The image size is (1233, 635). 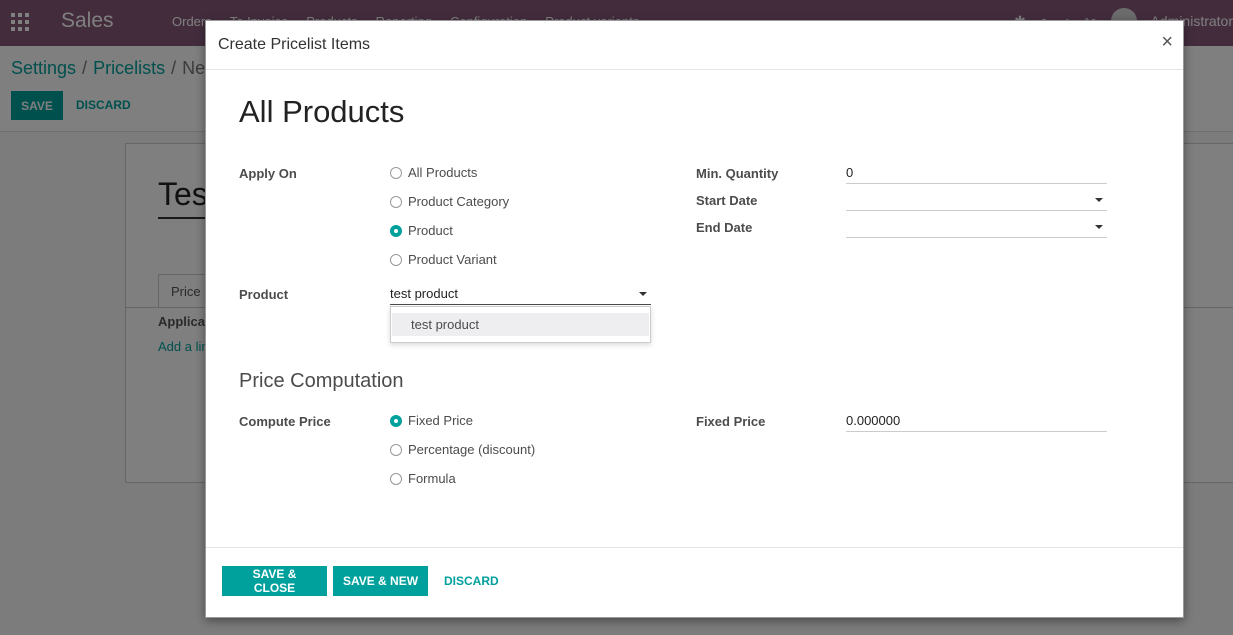 I want to click on apply-on-product: Product, so click(x=421, y=230).